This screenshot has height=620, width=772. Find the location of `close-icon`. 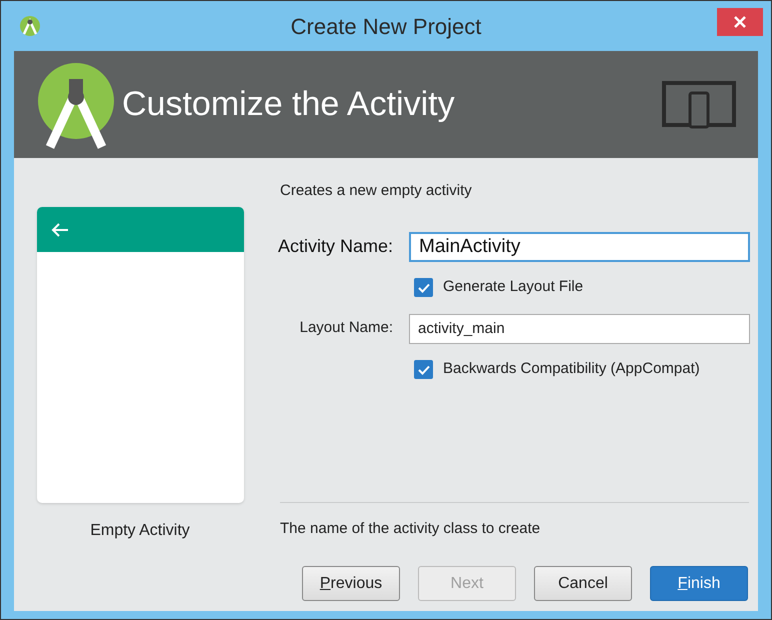

close-icon is located at coordinates (740, 22).